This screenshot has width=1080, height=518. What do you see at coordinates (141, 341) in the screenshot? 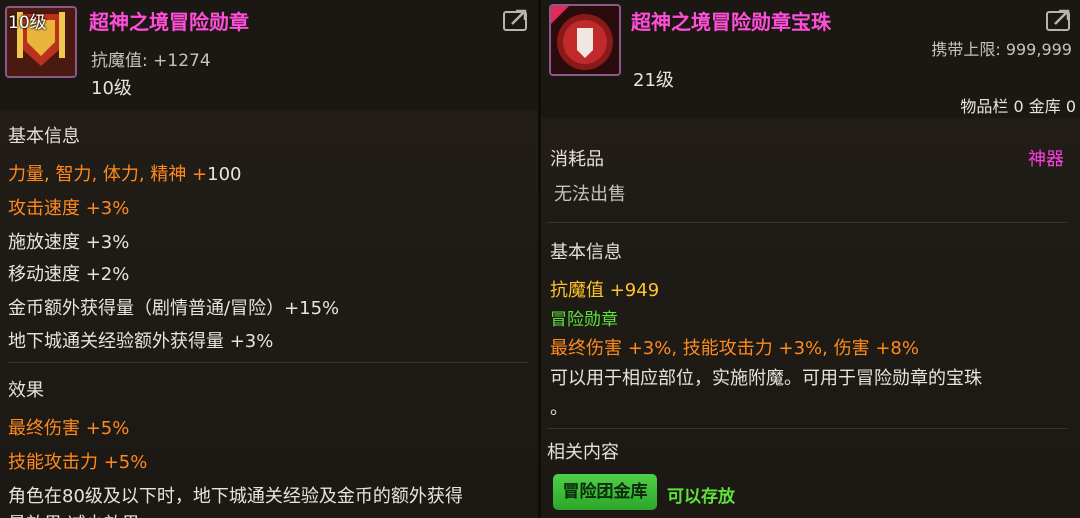
I see `stat-row-exp-bonus: 地下城通关经验额外获得量 +3%` at bounding box center [141, 341].